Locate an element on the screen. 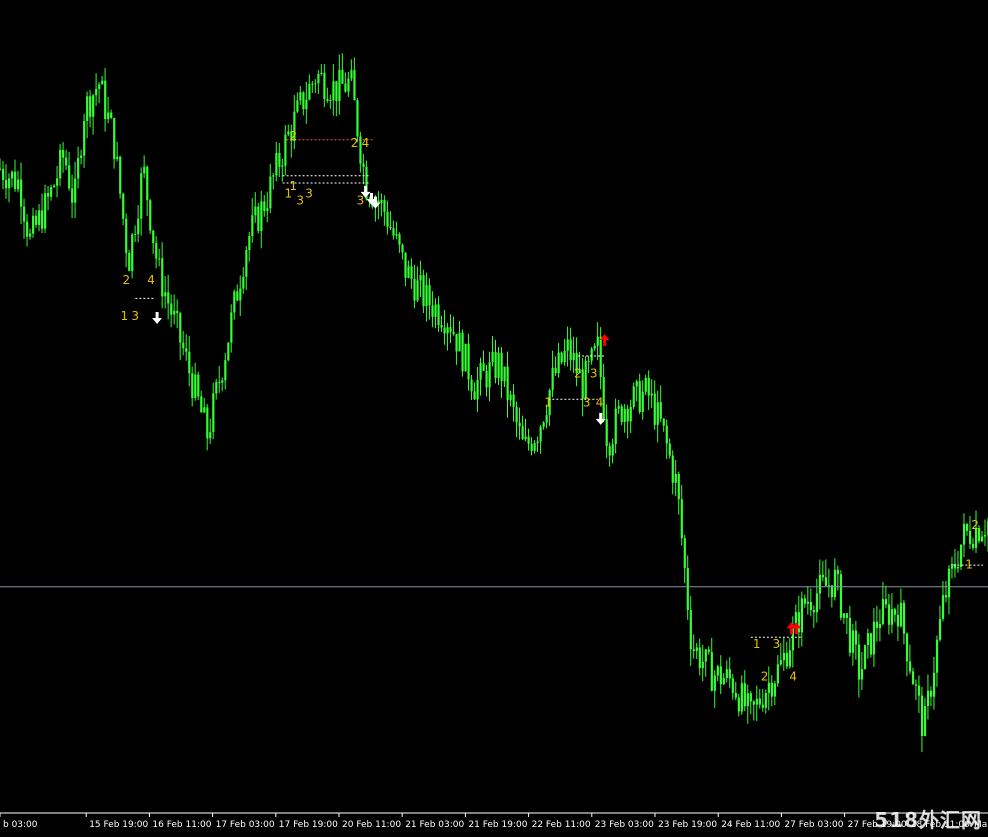 Image resolution: width=988 pixels, height=837 pixels. x-tick-label: 15 Feb 19:00 is located at coordinates (118, 825).